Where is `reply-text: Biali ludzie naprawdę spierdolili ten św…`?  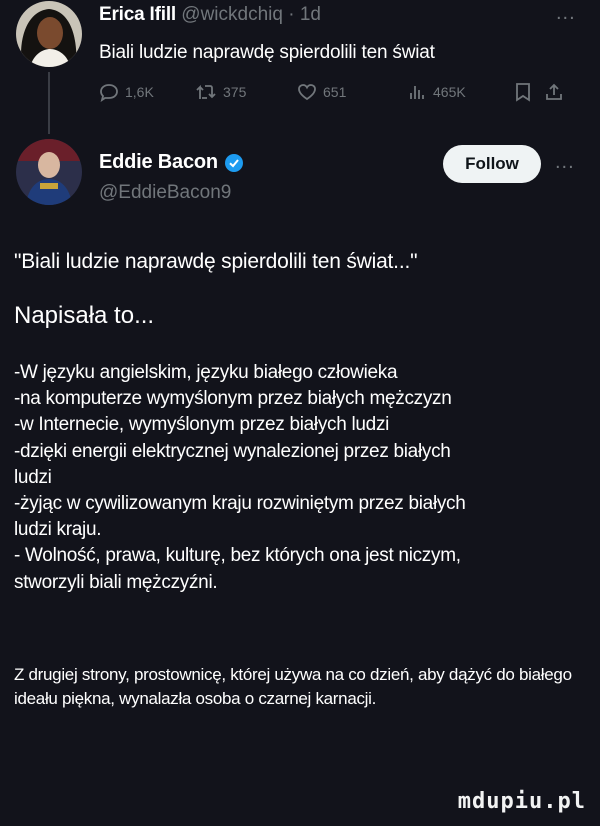 reply-text: Biali ludzie naprawdę spierdolili ten św… is located at coordinates (267, 52).